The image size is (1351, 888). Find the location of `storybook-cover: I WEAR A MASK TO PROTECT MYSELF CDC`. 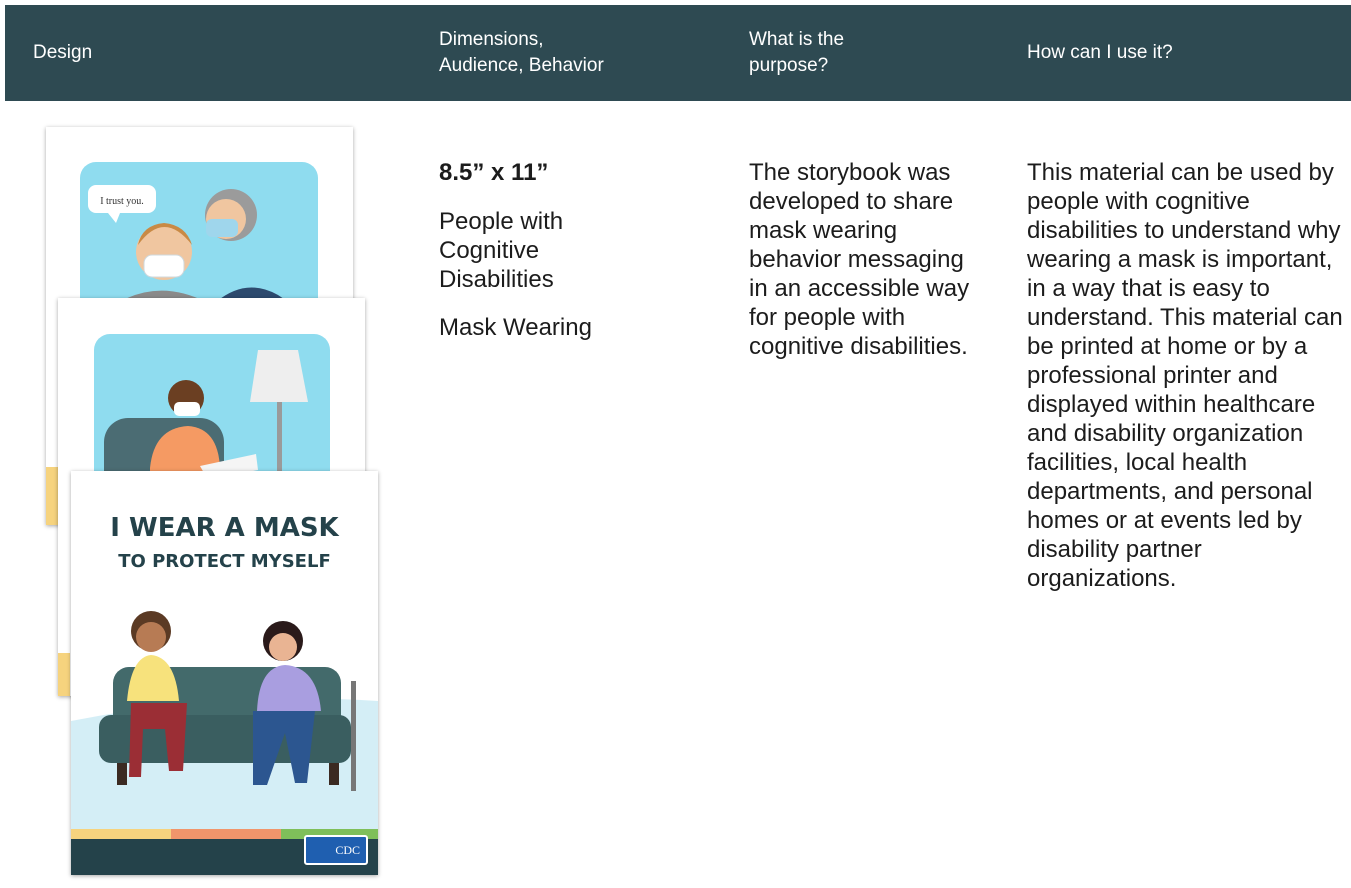

storybook-cover: I WEAR A MASK TO PROTECT MYSELF CDC is located at coordinates (224, 673).